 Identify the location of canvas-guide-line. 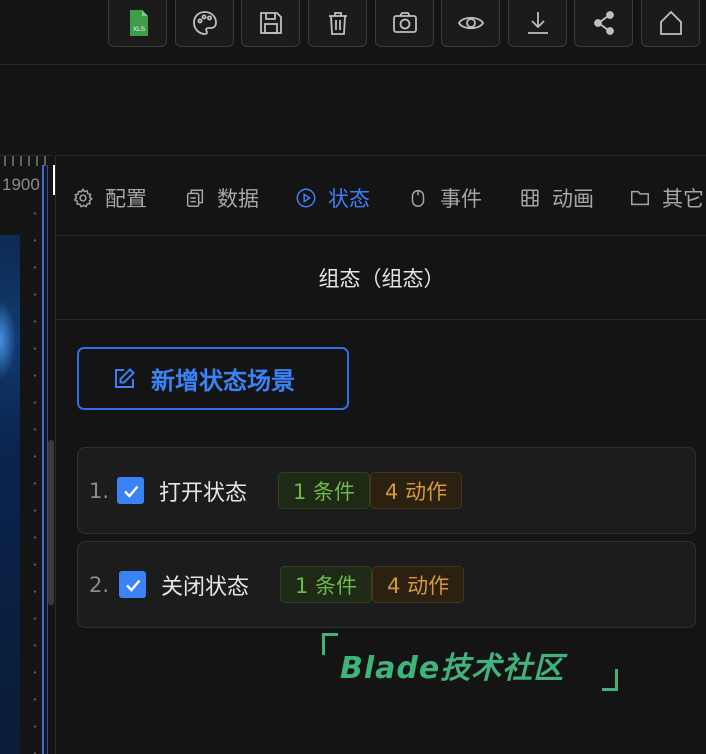
(43, 459).